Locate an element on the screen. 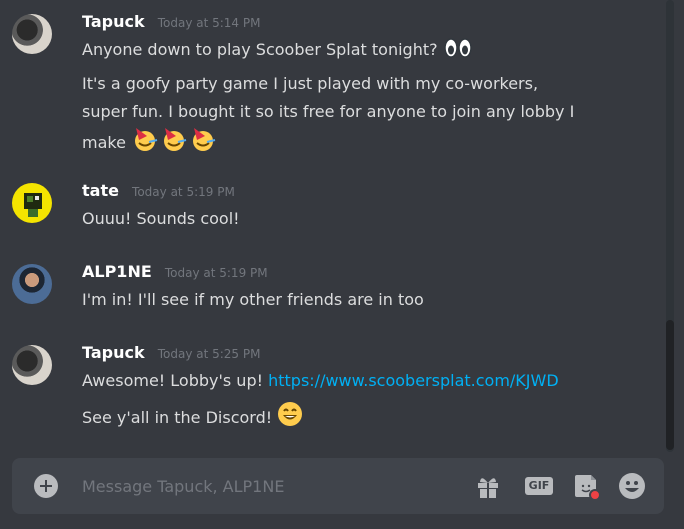  upload-button is located at coordinates (46, 486).